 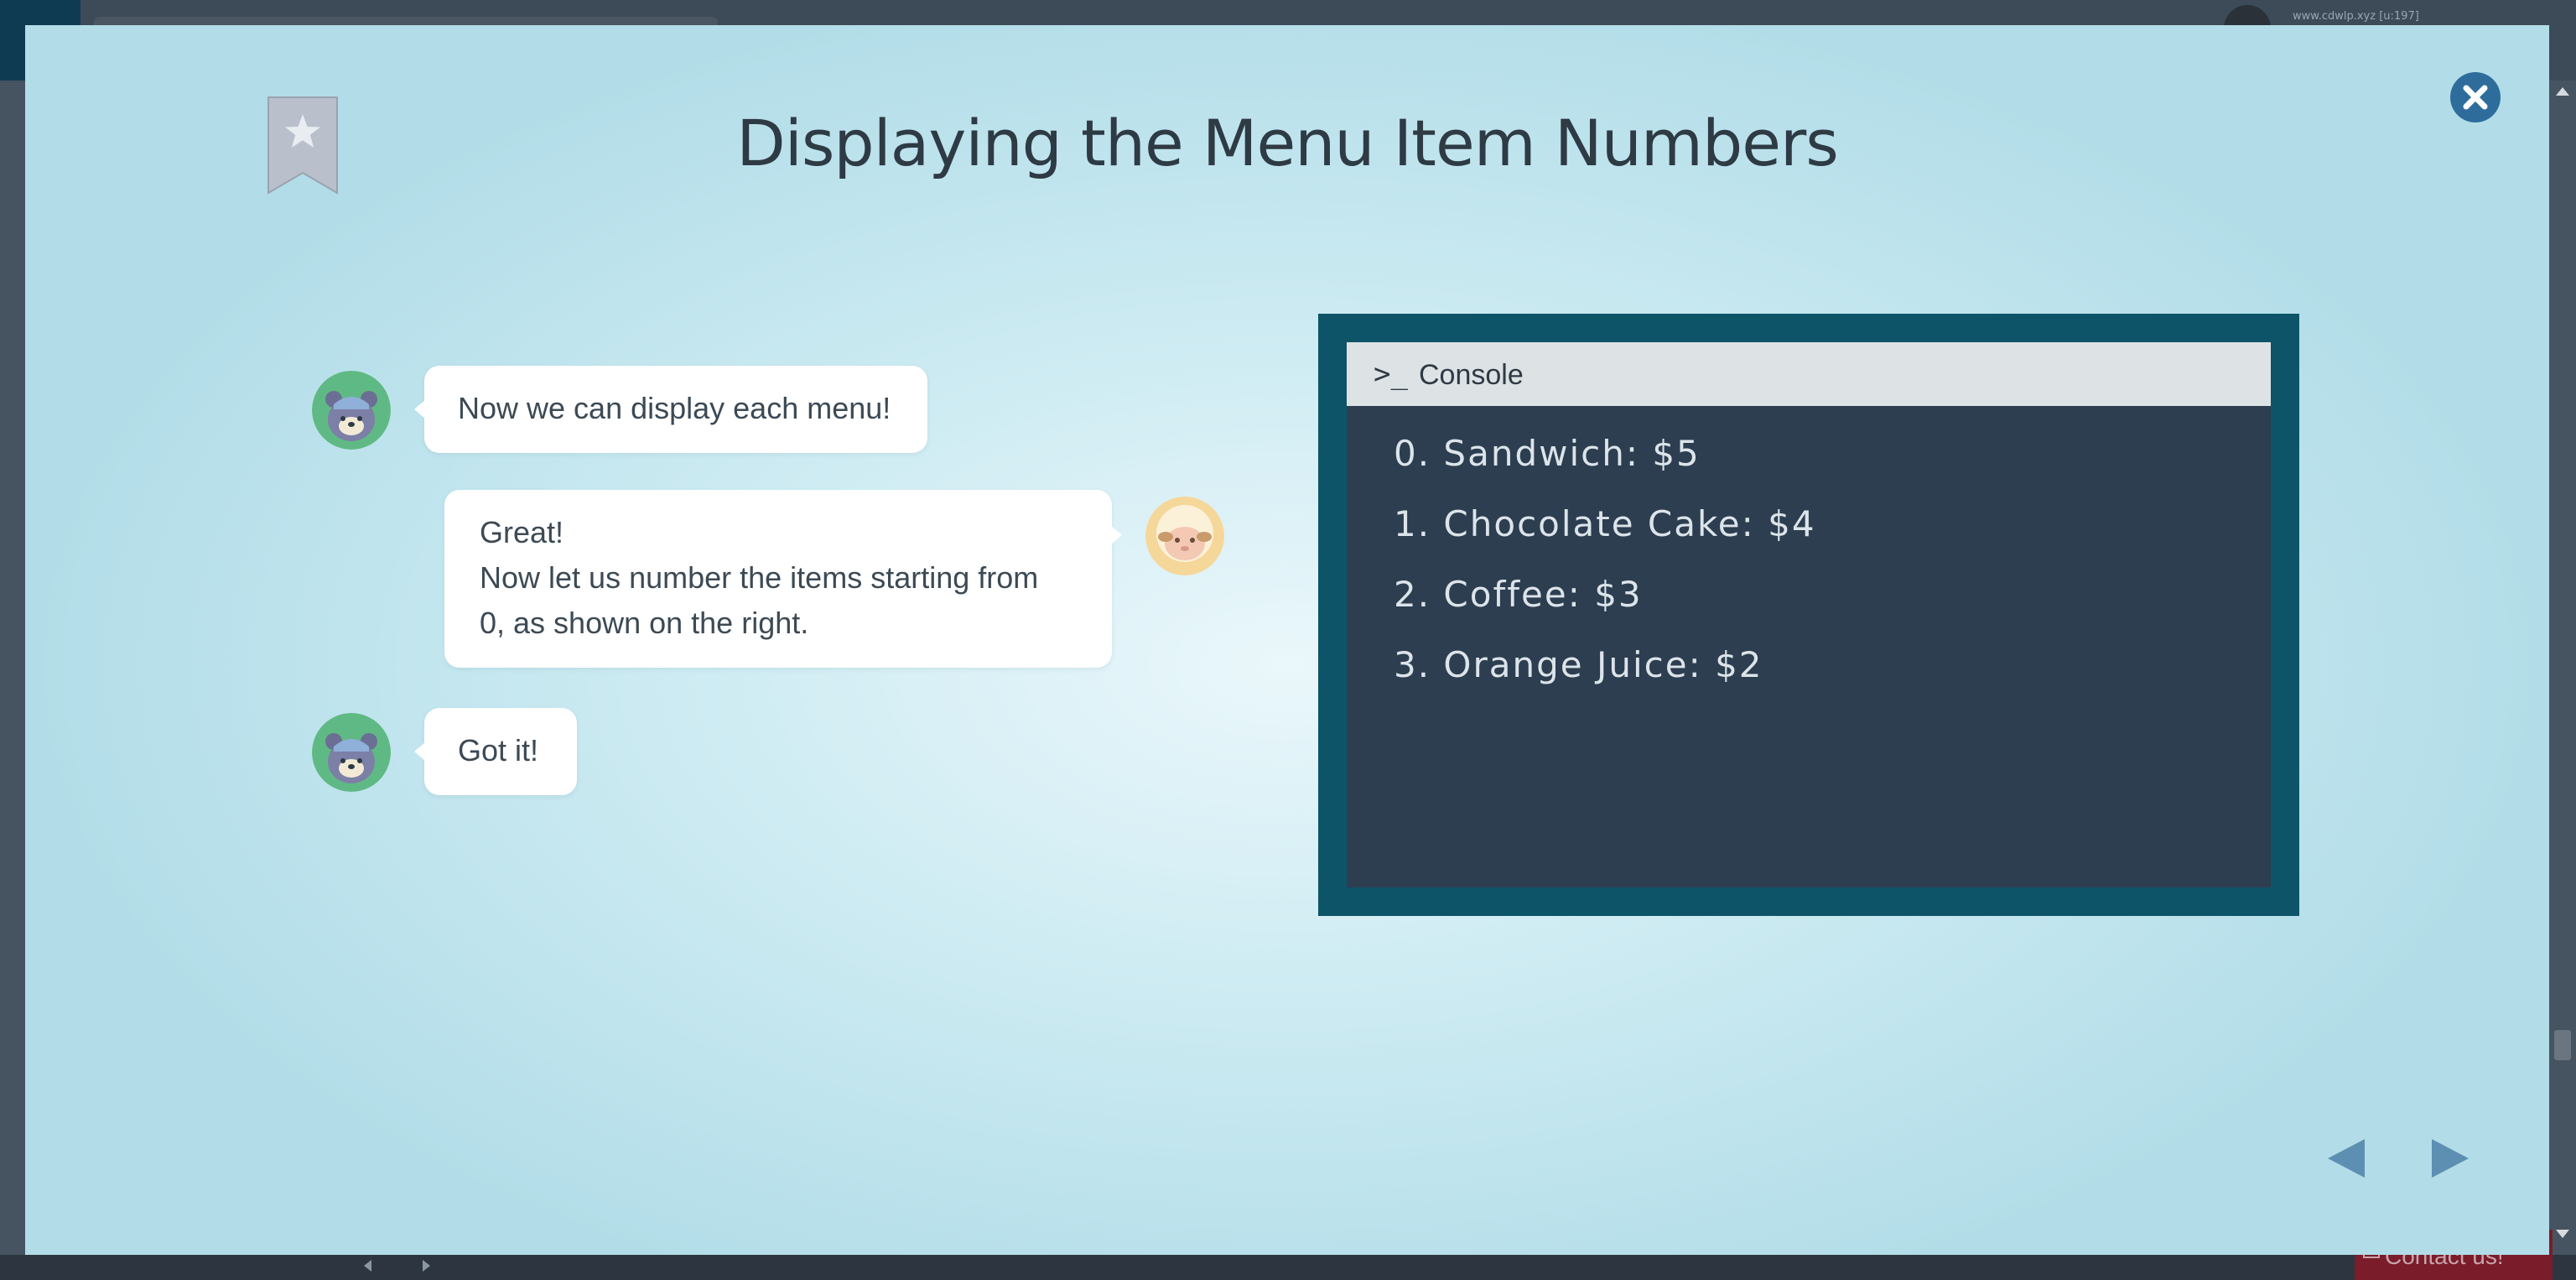 What do you see at coordinates (2562, 680) in the screenshot?
I see `background-right-scrollbar` at bounding box center [2562, 680].